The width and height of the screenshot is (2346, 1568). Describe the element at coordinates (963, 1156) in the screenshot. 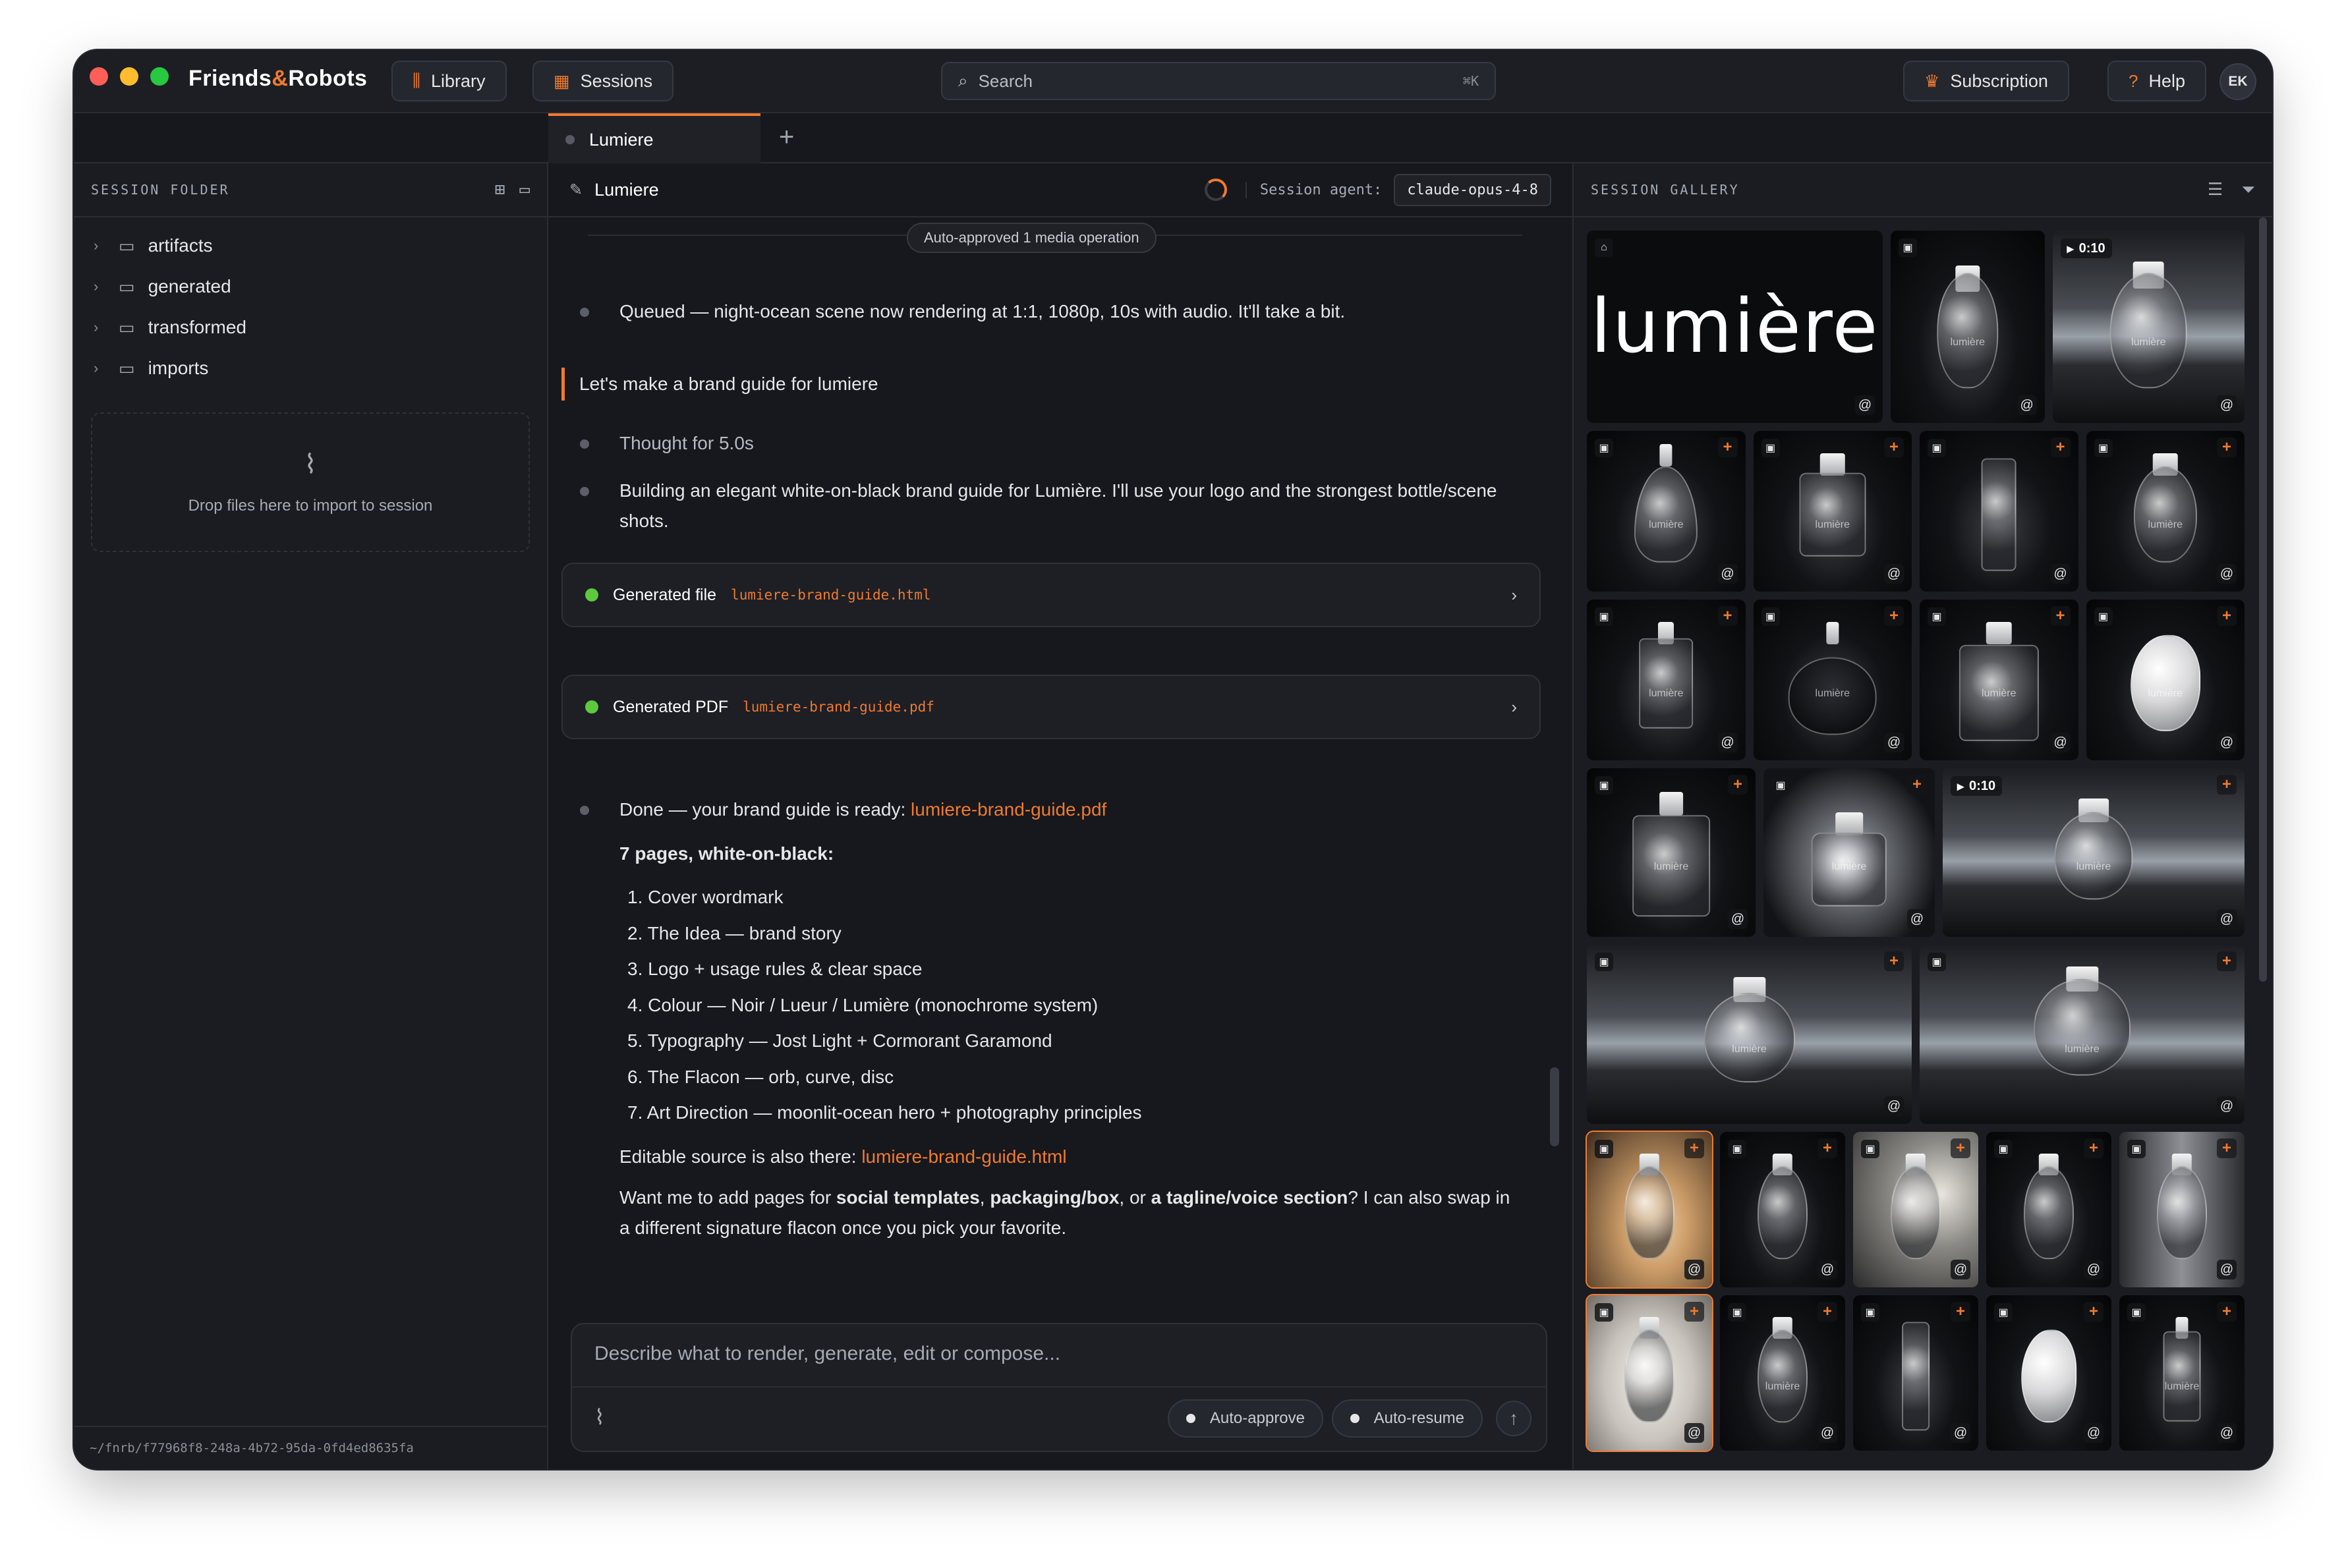

I see `html-link: lumiere-brand-guide.html` at that location.